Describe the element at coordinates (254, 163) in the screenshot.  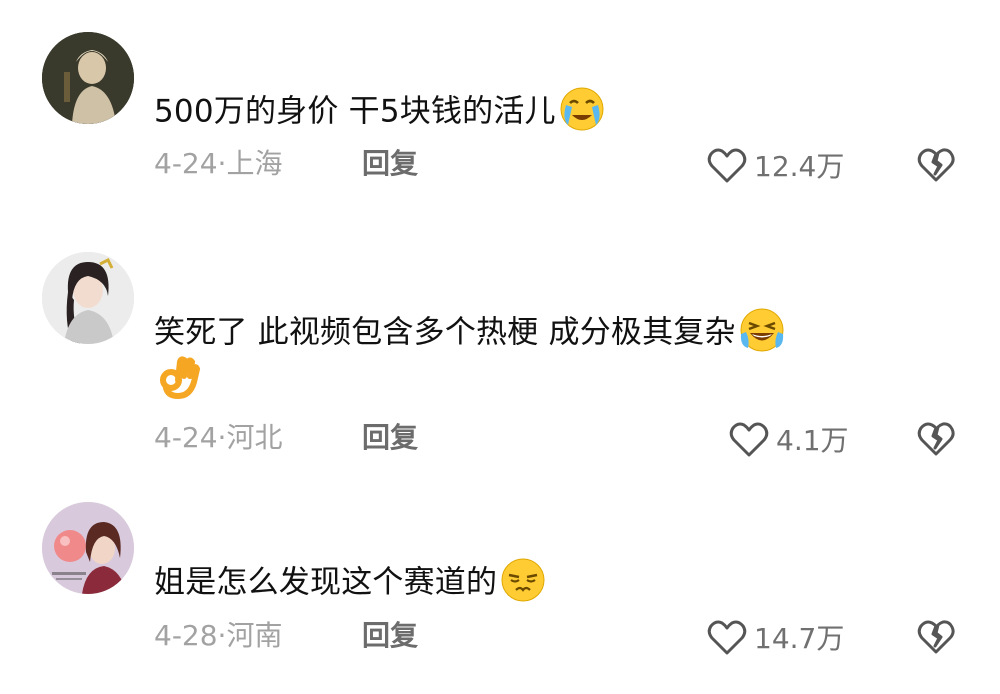
I see `comment-location: 上海` at that location.